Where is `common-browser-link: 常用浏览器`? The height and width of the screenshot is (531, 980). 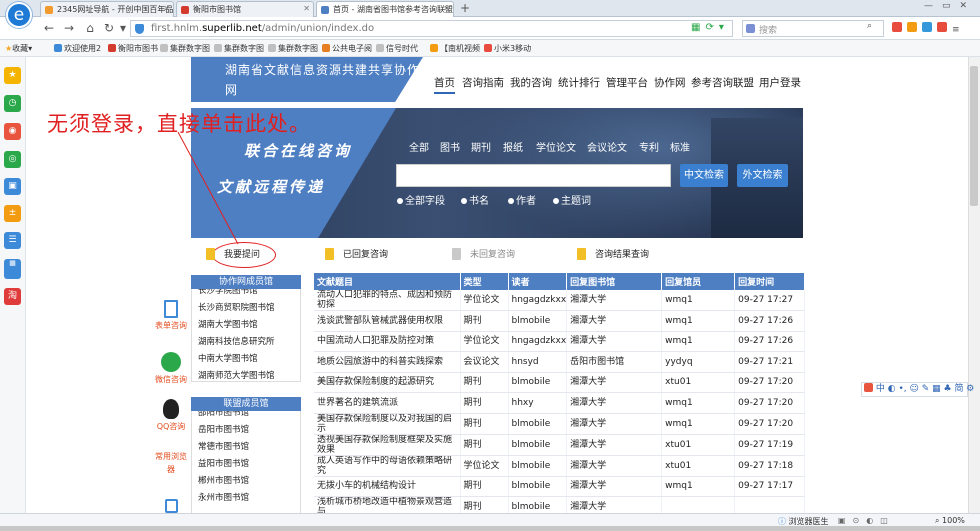
common-browser-link: 常用浏览器 is located at coordinates (171, 463).